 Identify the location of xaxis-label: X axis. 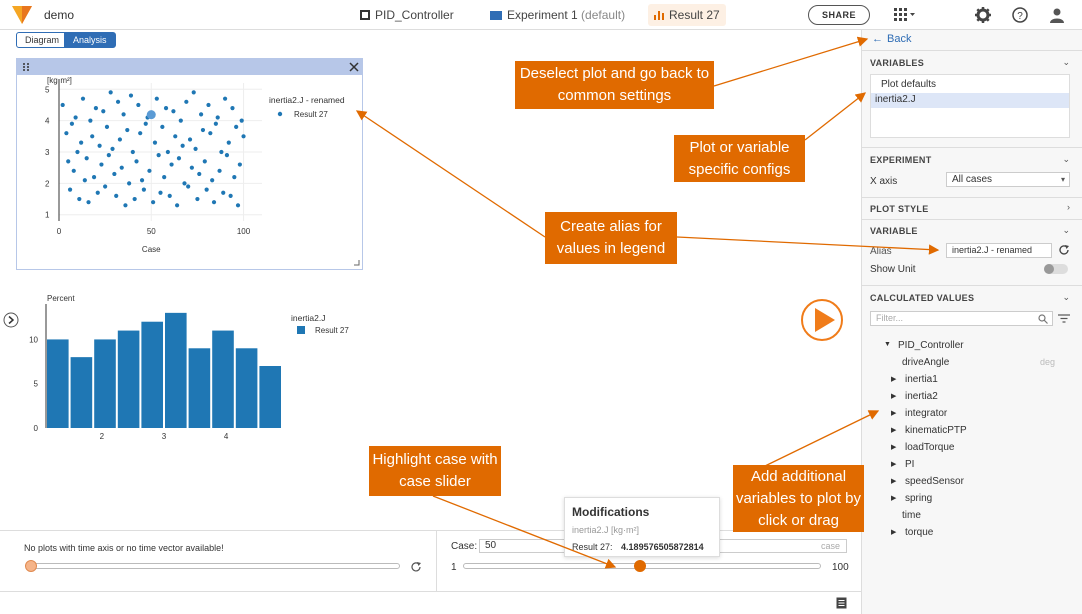
(884, 181).